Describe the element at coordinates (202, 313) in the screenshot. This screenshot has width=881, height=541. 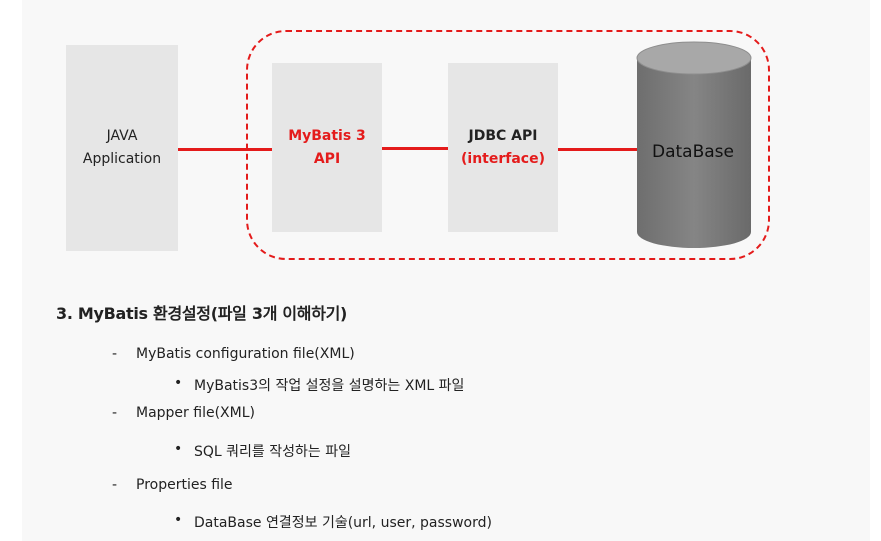
I see `section-heading: 3. MyBatis 환경설정(파일 3개 이해하기)` at that location.